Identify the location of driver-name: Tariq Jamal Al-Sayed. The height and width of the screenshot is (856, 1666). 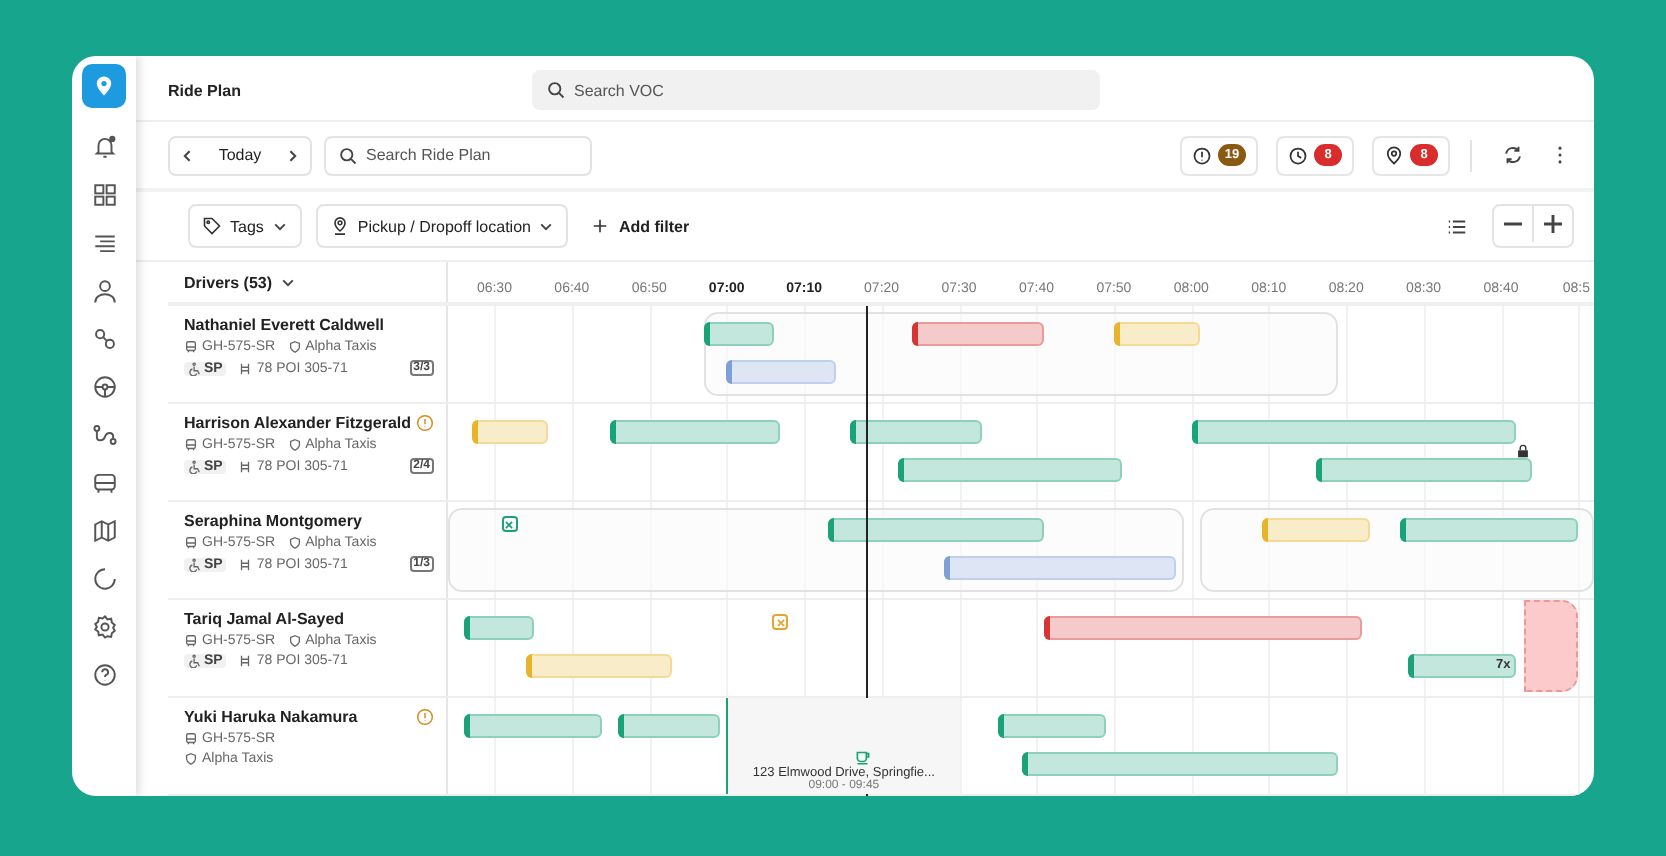
(264, 619).